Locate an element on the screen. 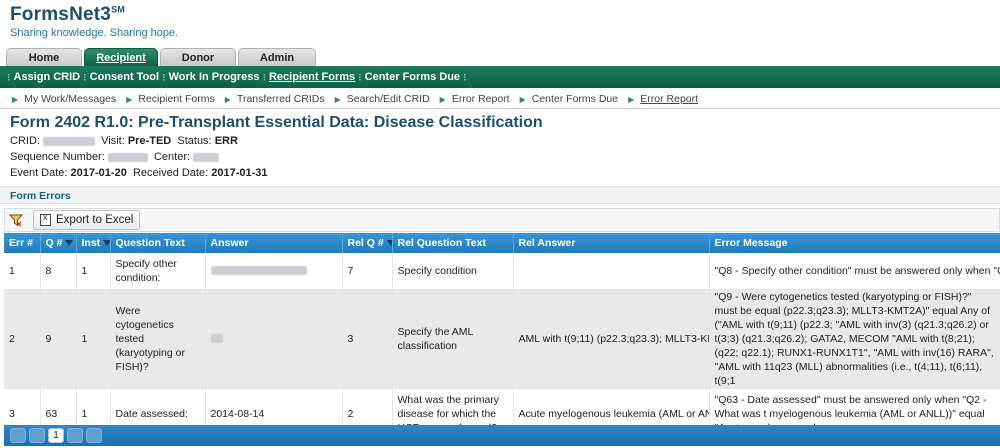 This screenshot has width=1000, height=448. column-header-question-text: Question Text is located at coordinates (158, 243).